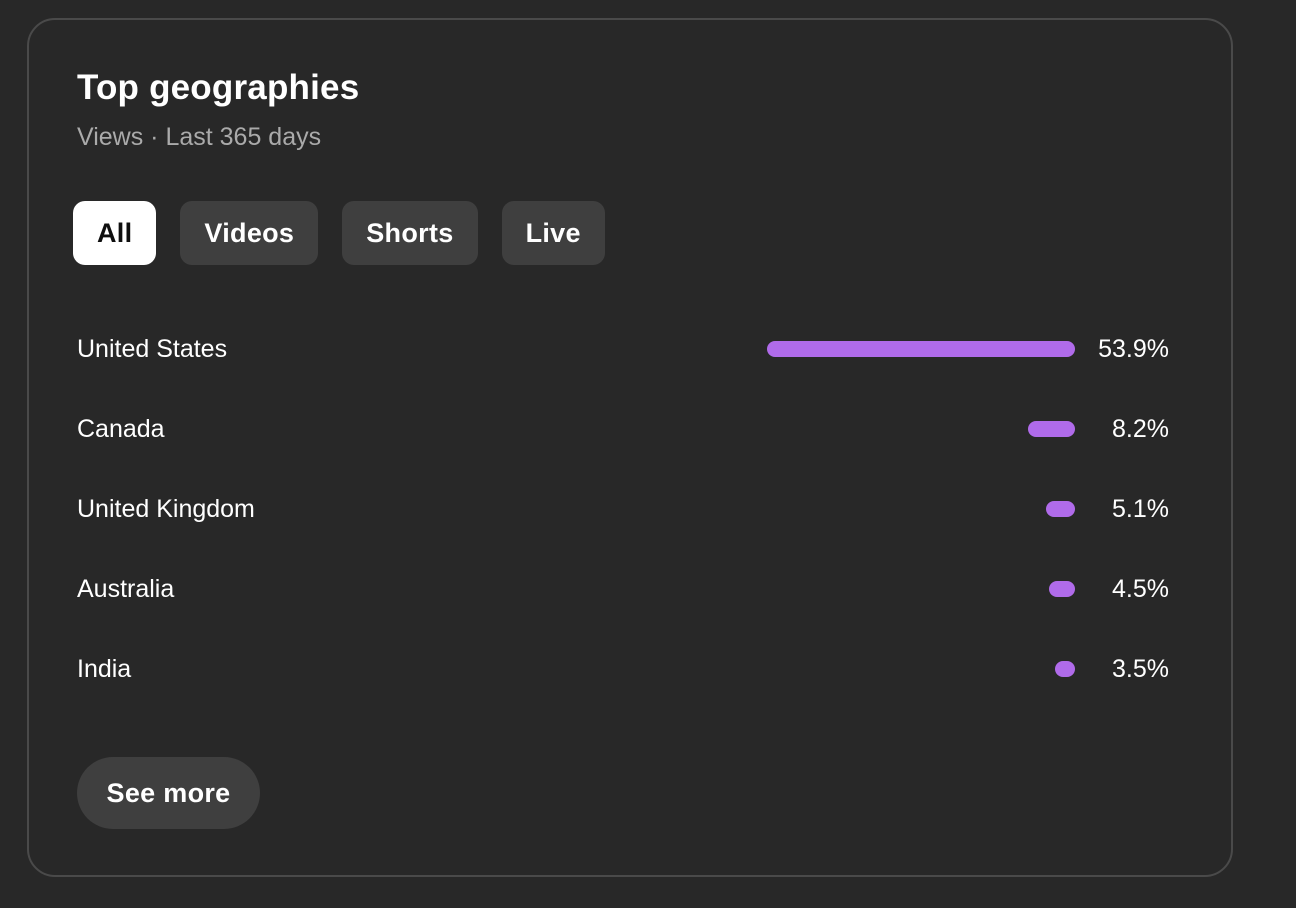 The height and width of the screenshot is (908, 1296). What do you see at coordinates (152, 349) in the screenshot?
I see `country-name: United States` at bounding box center [152, 349].